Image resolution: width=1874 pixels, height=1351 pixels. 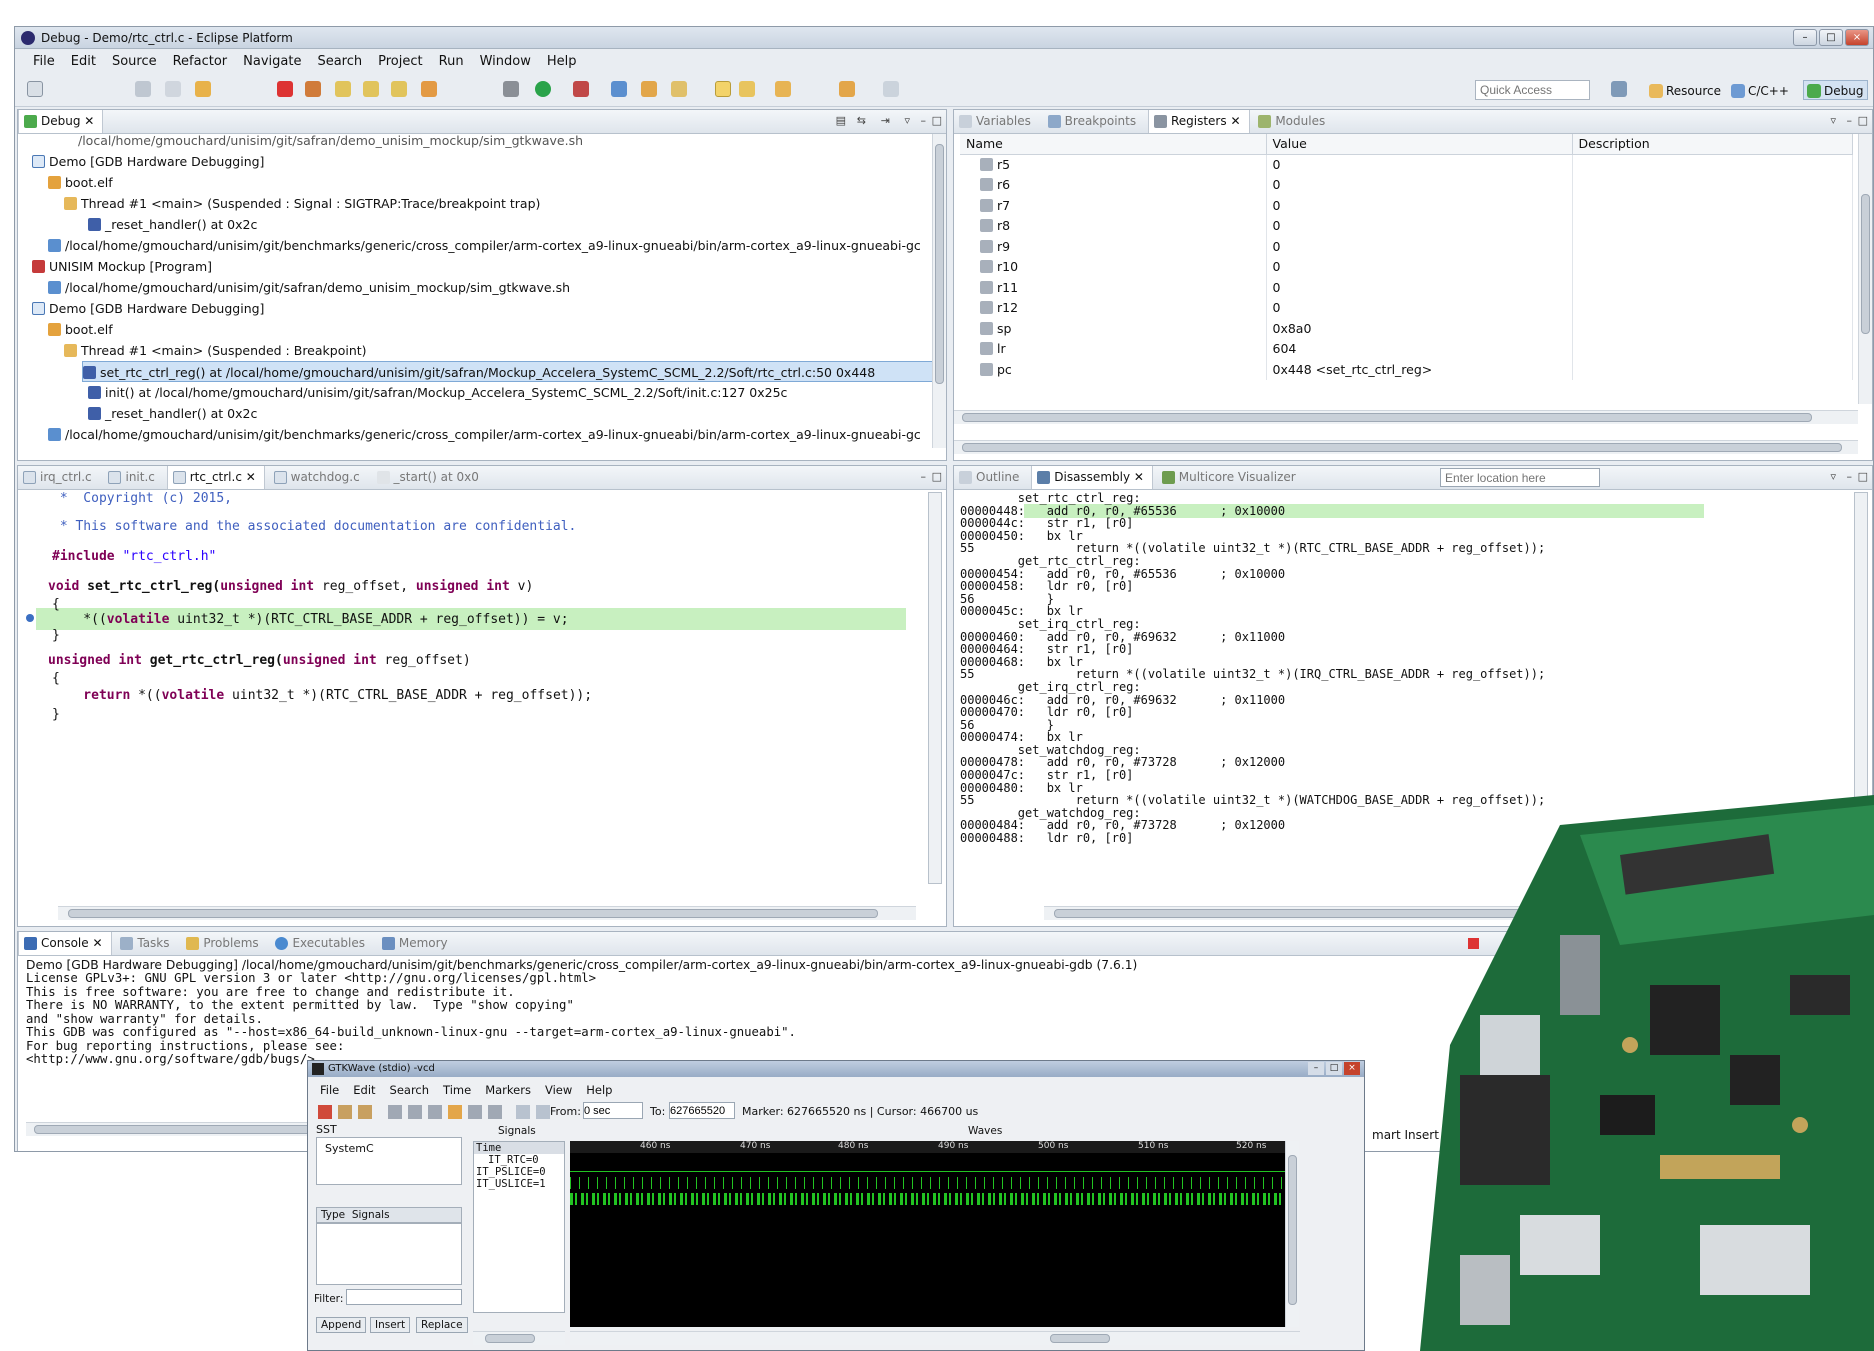 I want to click on signal-name: IT_RTC=0, so click(x=519, y=1160).